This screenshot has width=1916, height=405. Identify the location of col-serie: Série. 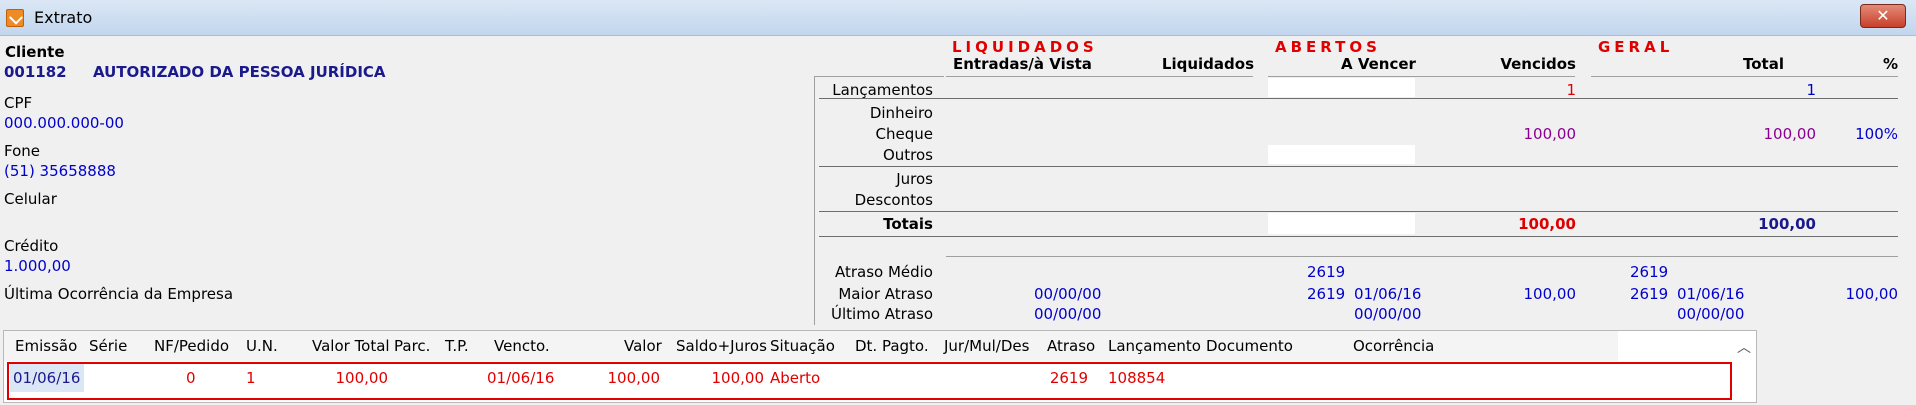
(108, 346).